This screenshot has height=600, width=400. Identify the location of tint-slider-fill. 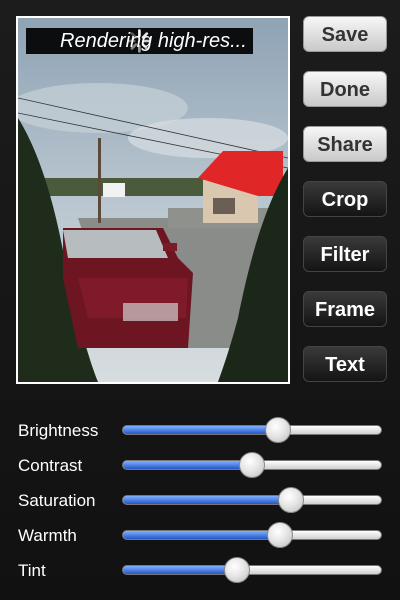
(180, 570).